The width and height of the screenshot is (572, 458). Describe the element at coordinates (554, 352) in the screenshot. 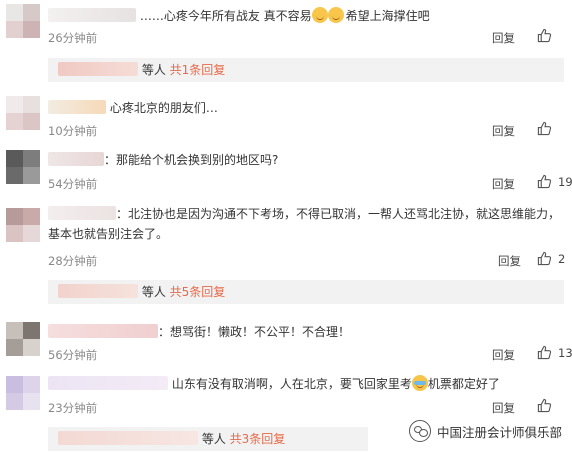

I see `like-button: 13` at that location.